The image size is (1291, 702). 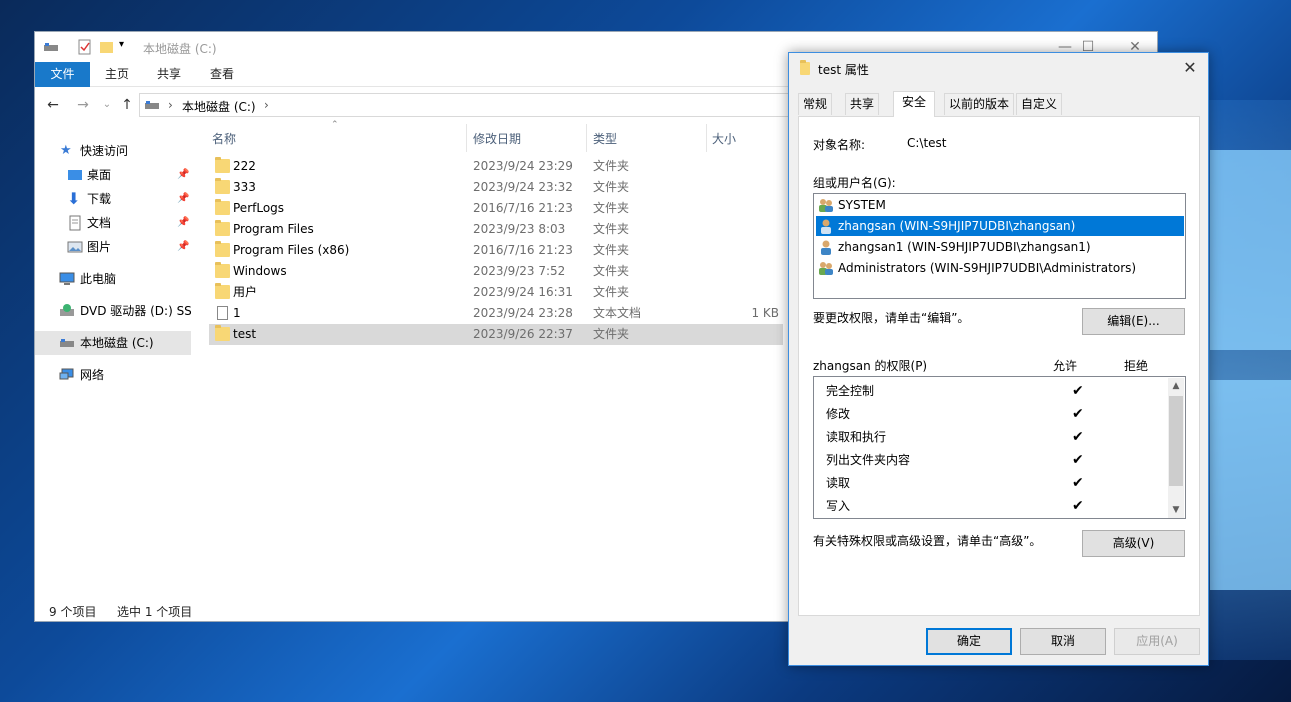 I want to click on column-header-type: 类型, so click(x=605, y=139).